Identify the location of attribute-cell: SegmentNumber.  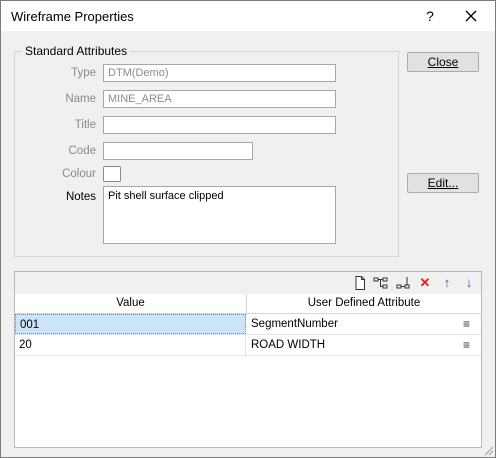
(294, 324).